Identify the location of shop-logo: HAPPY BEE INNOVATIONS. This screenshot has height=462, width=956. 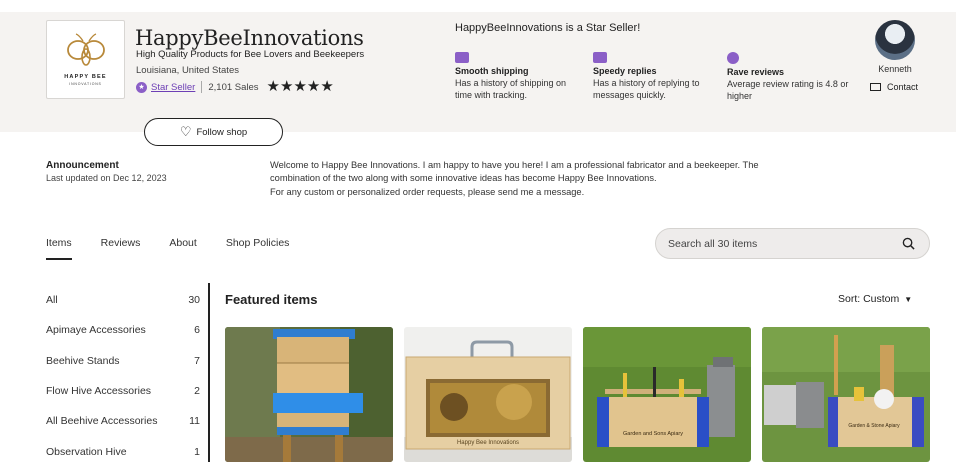
(85, 59).